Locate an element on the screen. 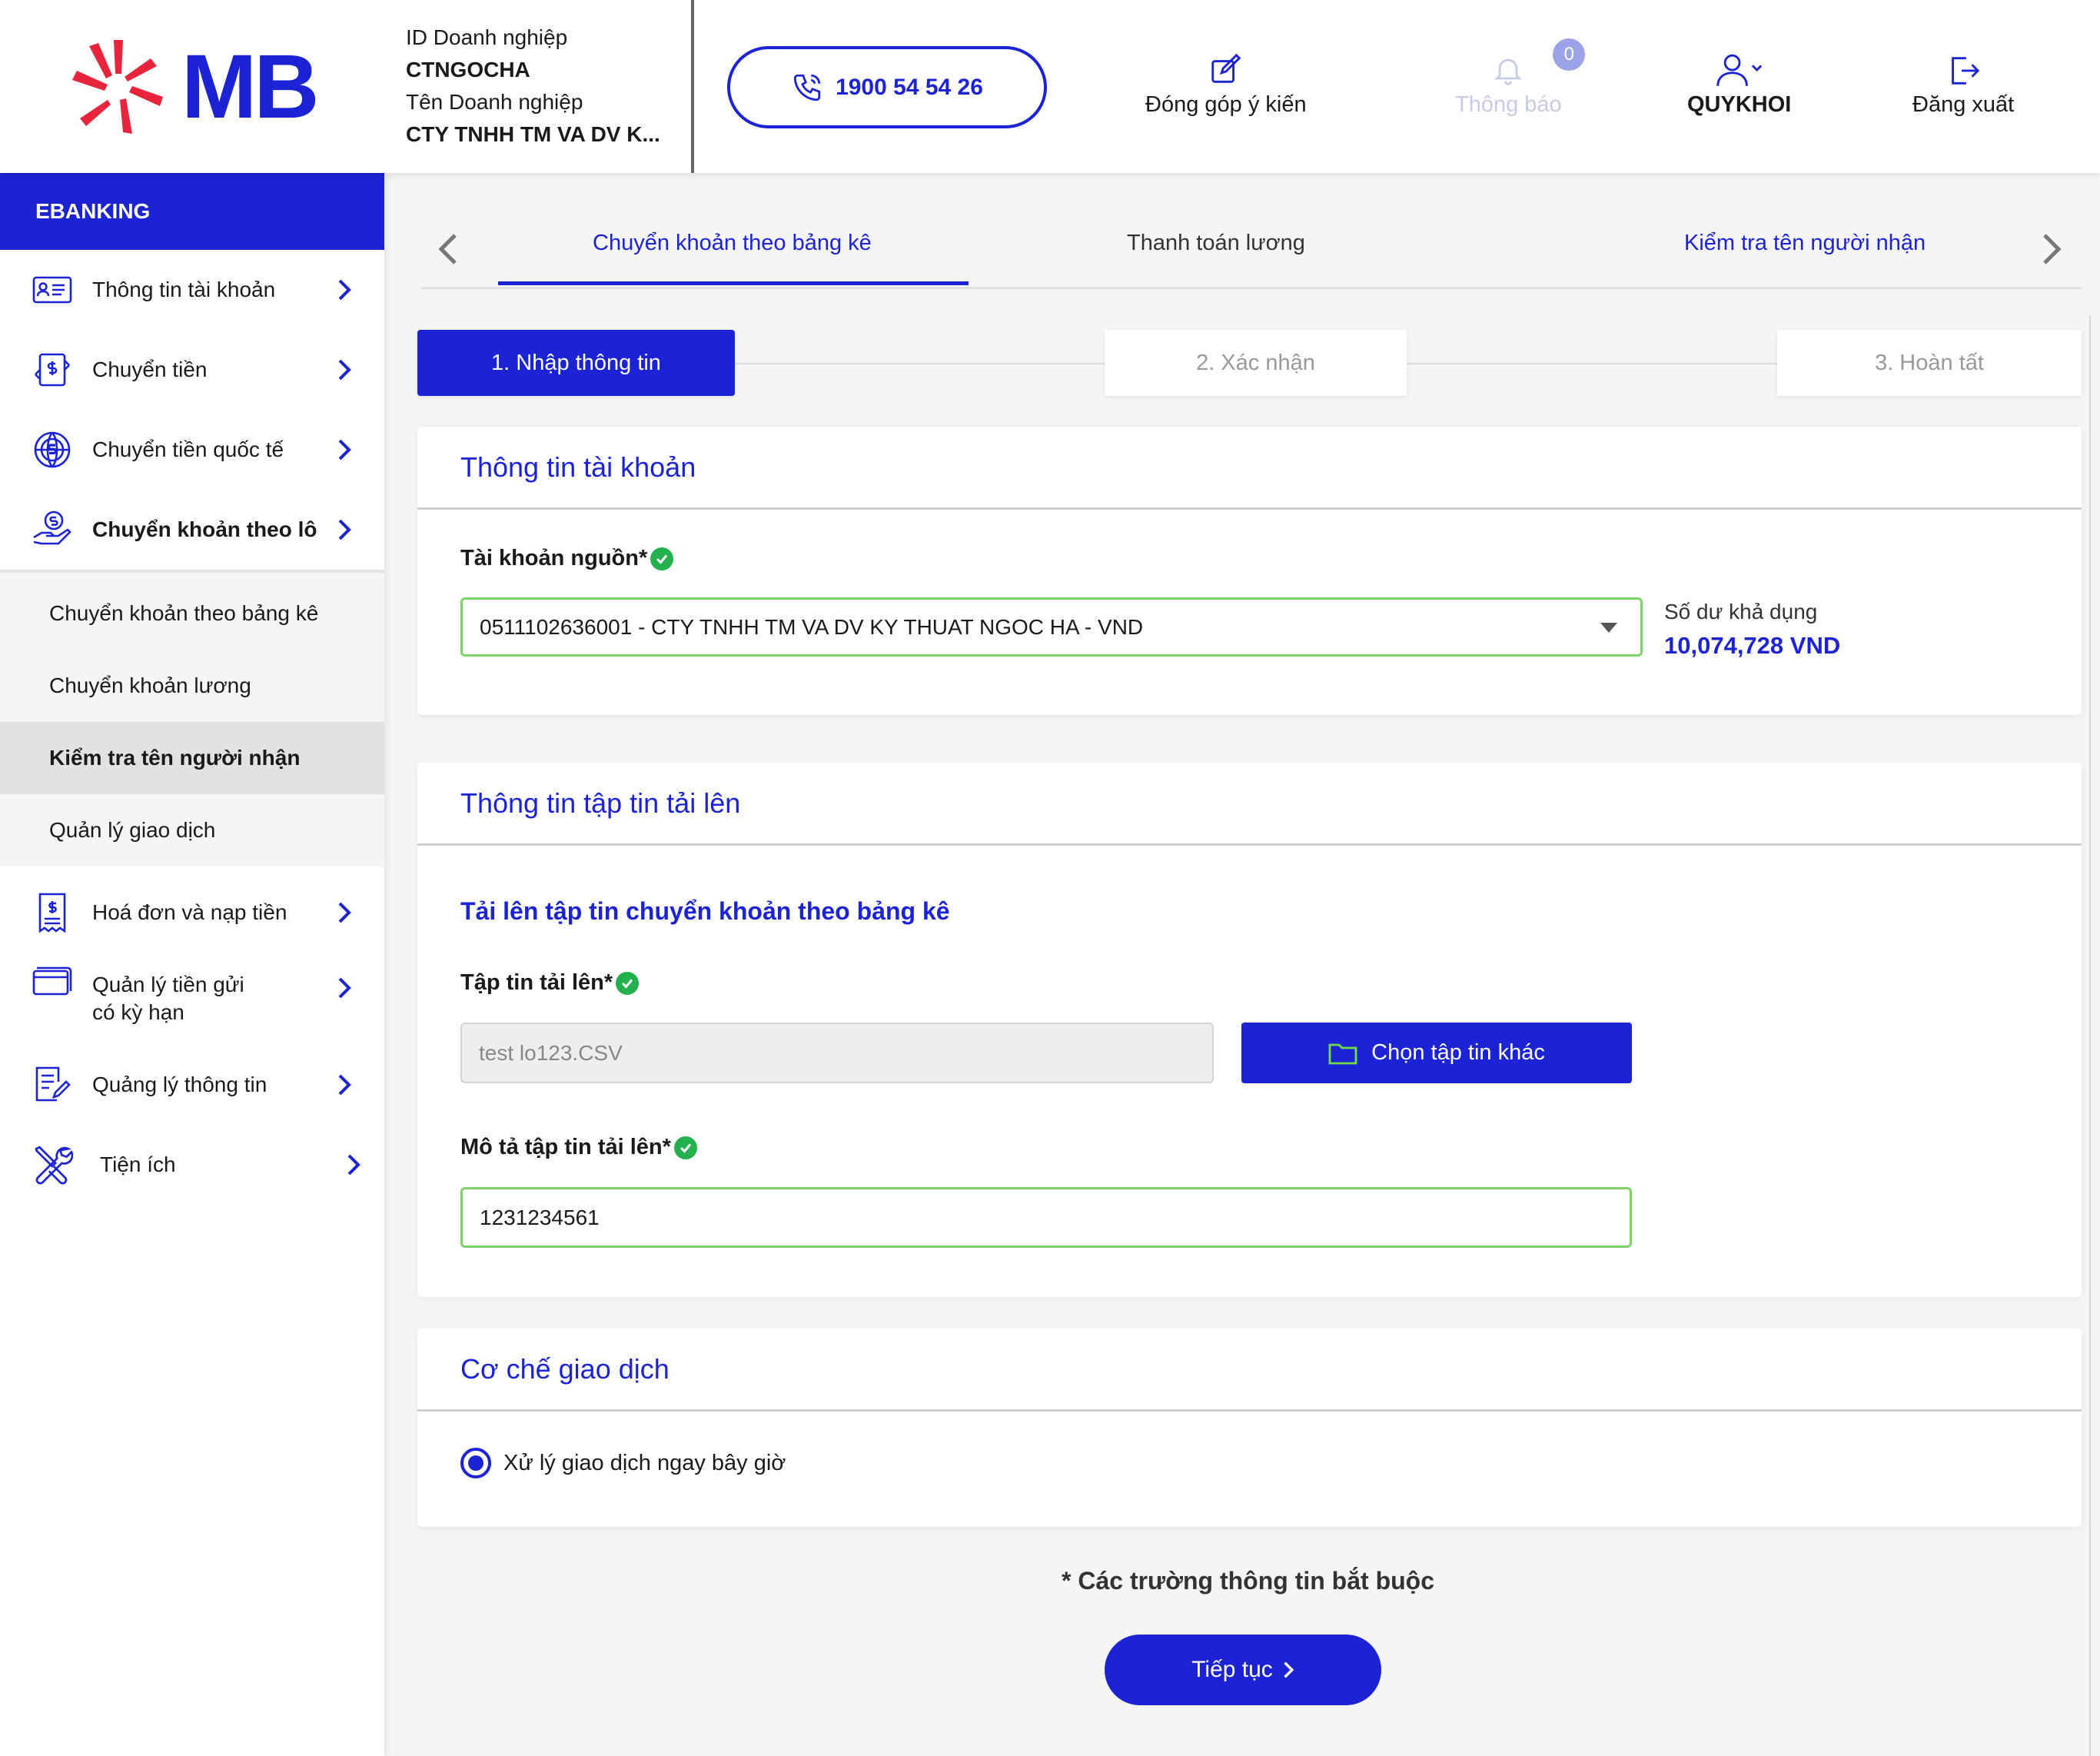  sidebar-item-account-info: Thông tin tài khoản is located at coordinates (192, 290).